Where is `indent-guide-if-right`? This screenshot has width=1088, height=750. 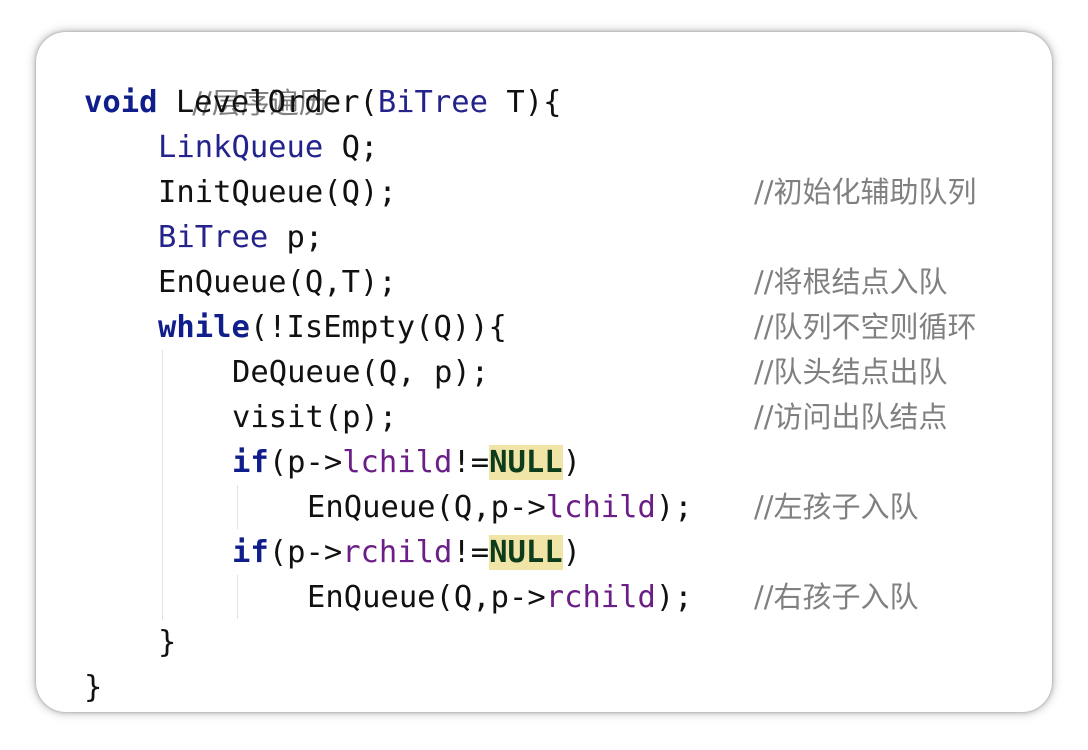 indent-guide-if-right is located at coordinates (237, 597).